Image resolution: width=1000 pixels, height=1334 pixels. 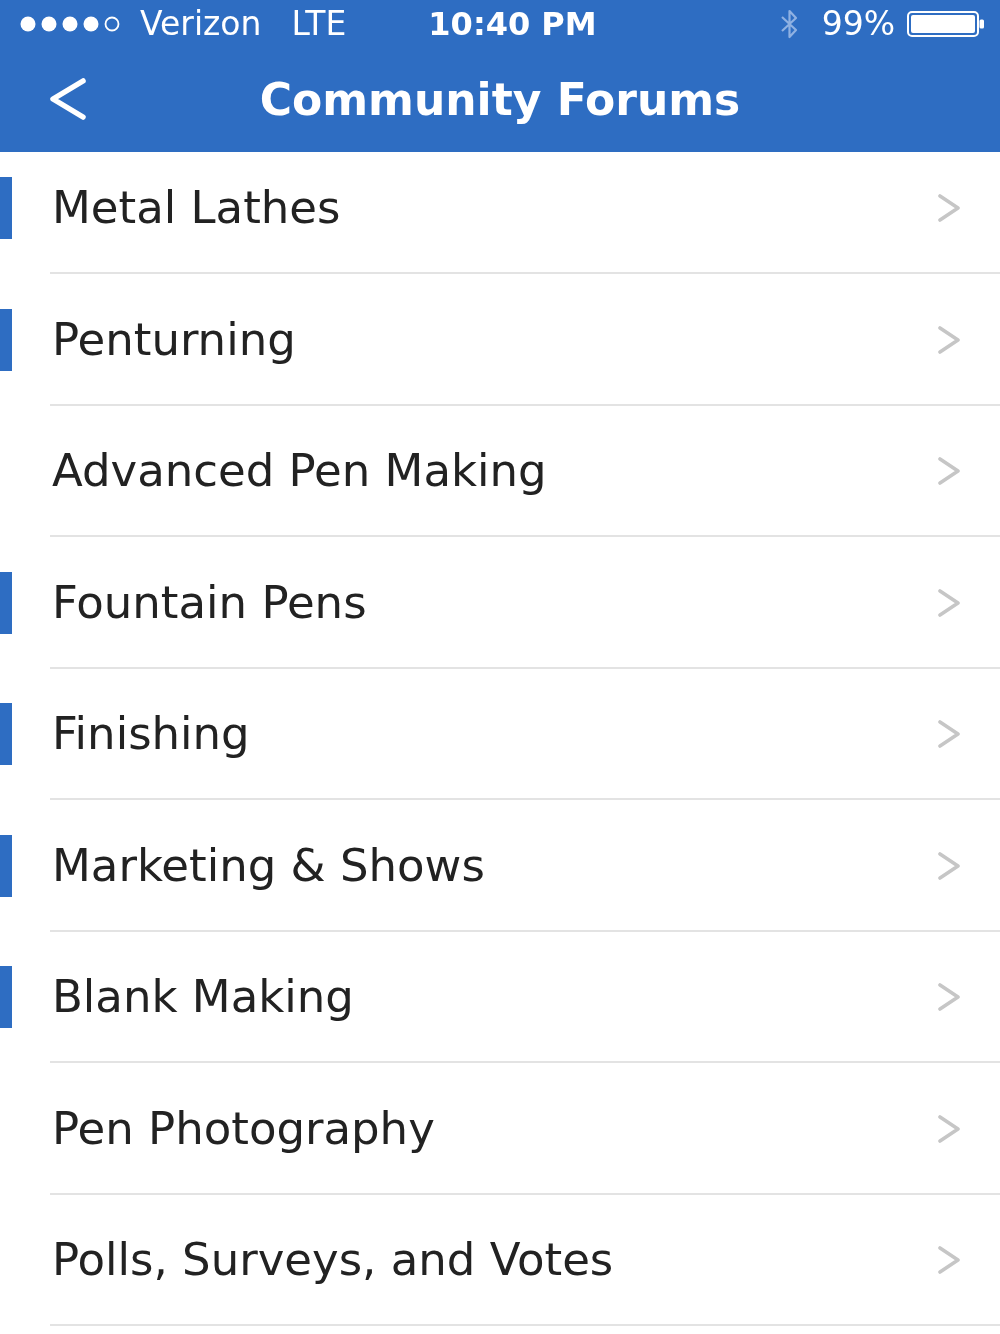 I want to click on network-type: LTE, so click(x=319, y=24).